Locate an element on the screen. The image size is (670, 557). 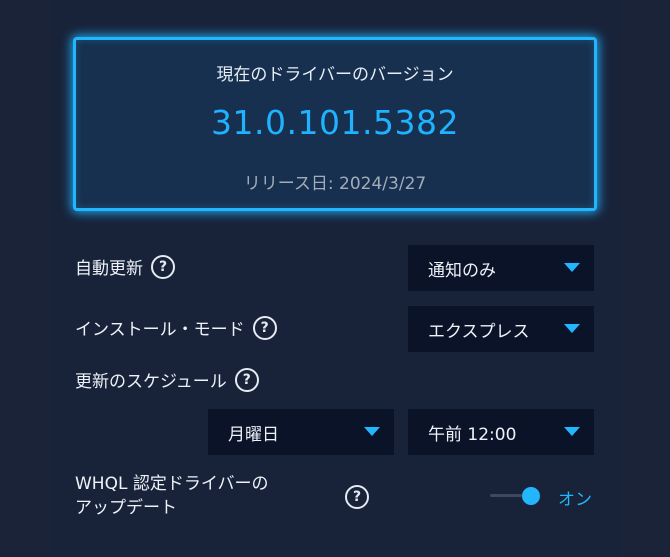
card-title: 現在のドライバーのバージョン is located at coordinates (335, 75).